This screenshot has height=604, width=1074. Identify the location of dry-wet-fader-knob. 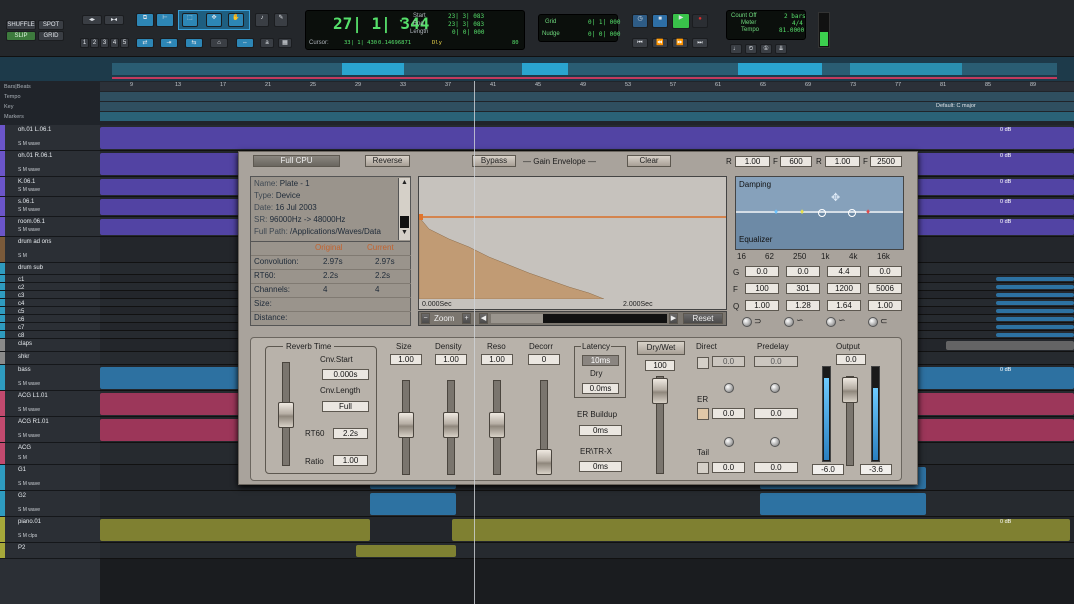
(660, 391).